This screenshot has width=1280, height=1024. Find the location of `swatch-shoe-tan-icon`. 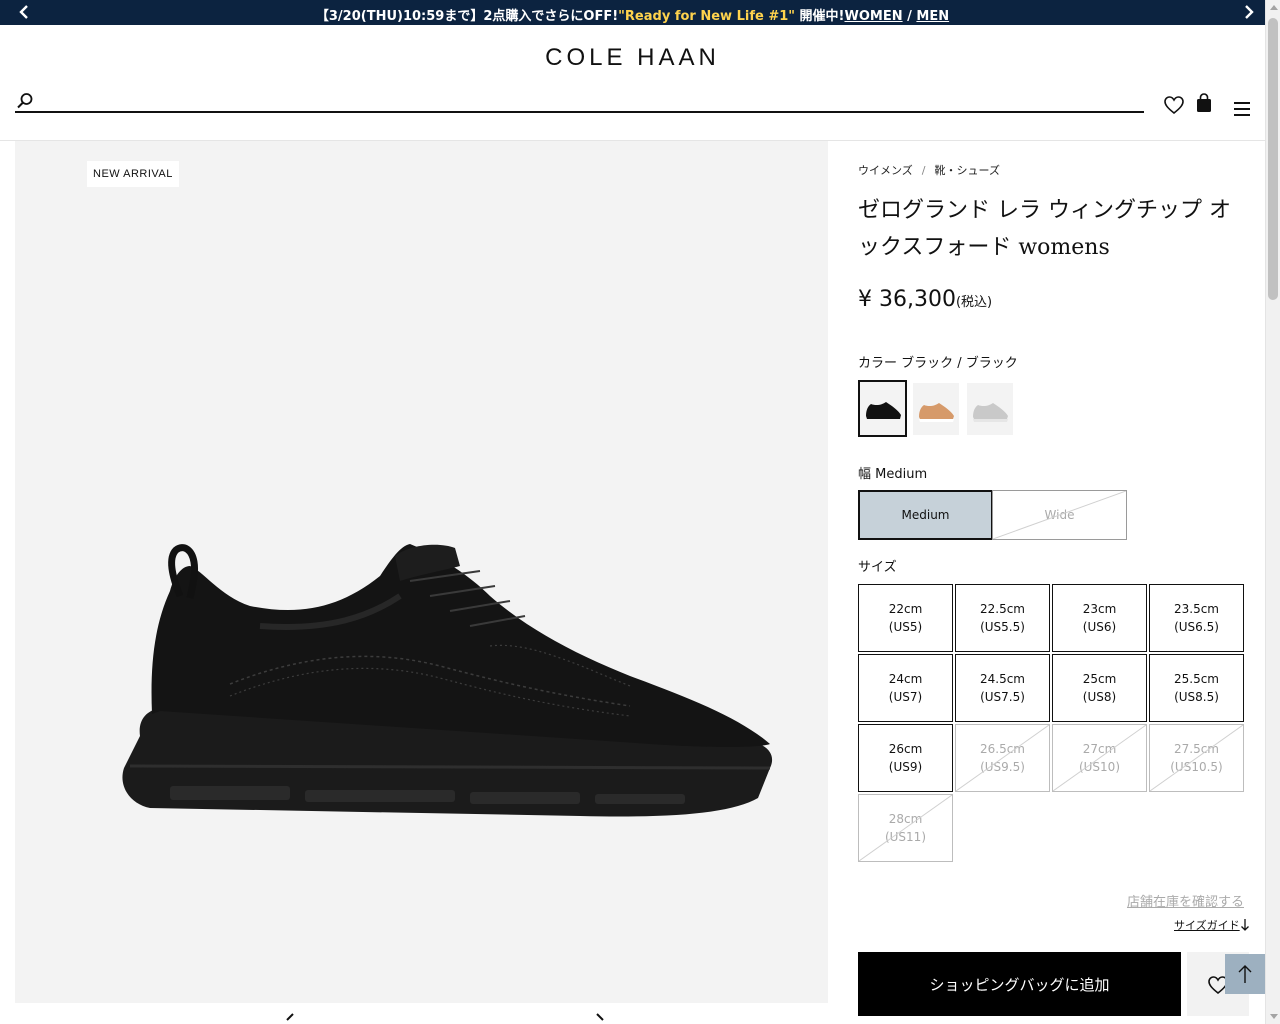

swatch-shoe-tan-icon is located at coordinates (936, 409).